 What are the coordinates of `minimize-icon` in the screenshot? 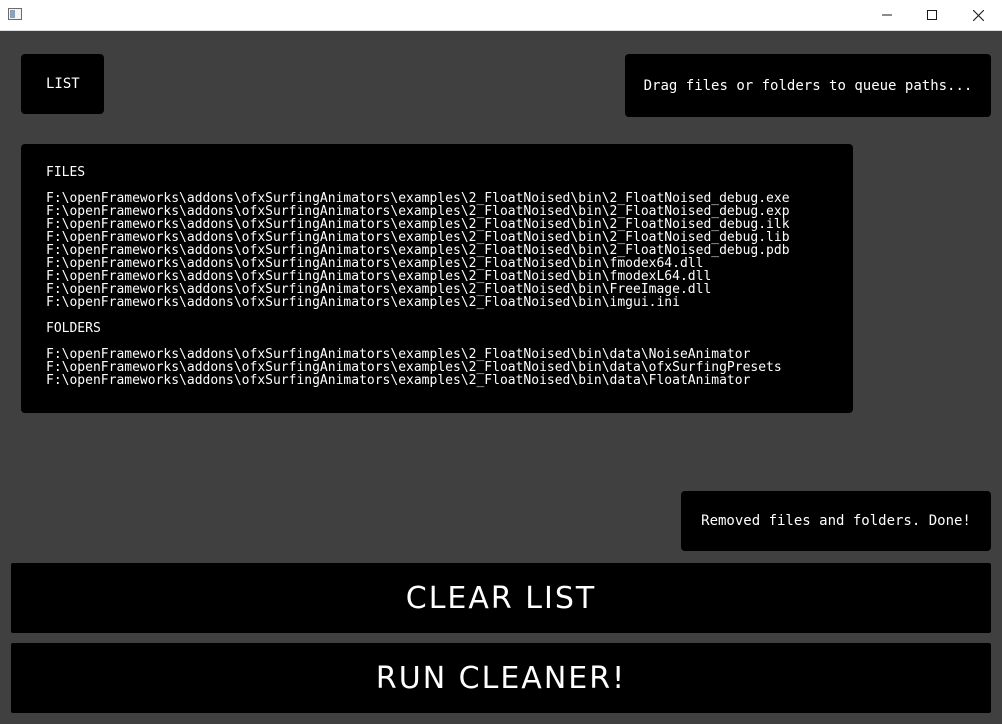 It's located at (887, 15).